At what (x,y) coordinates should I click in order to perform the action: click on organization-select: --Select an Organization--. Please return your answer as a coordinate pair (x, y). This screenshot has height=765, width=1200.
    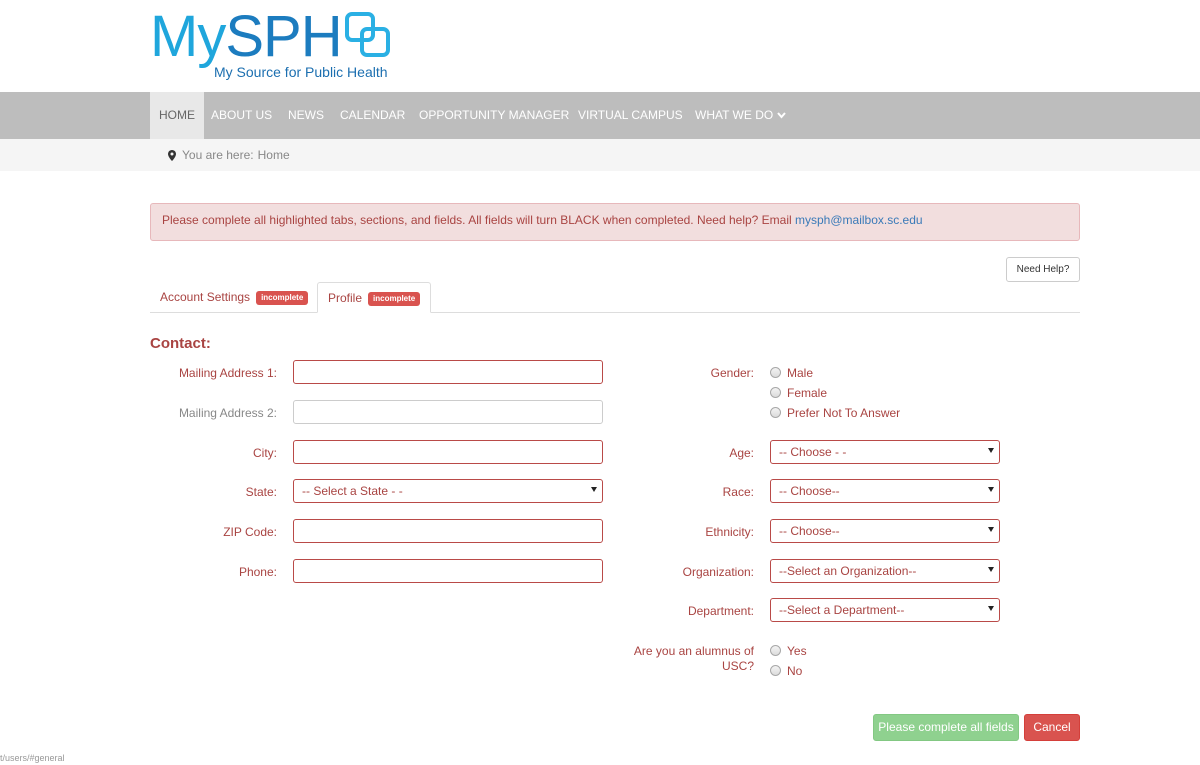
    Looking at the image, I should click on (885, 571).